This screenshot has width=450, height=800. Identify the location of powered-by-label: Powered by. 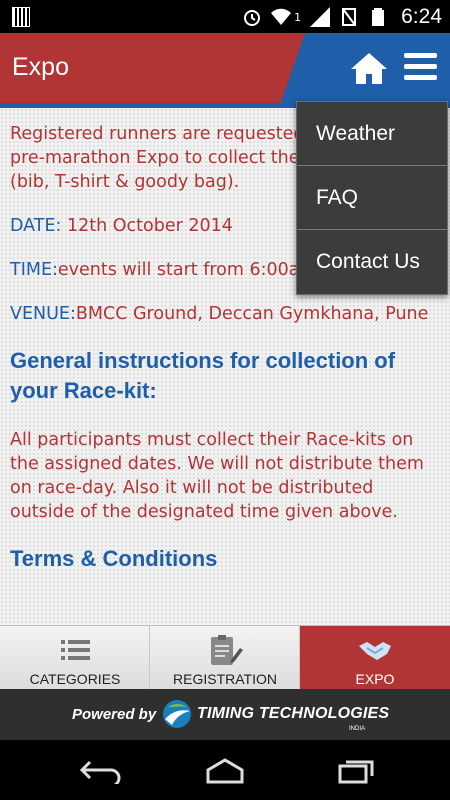
(114, 714).